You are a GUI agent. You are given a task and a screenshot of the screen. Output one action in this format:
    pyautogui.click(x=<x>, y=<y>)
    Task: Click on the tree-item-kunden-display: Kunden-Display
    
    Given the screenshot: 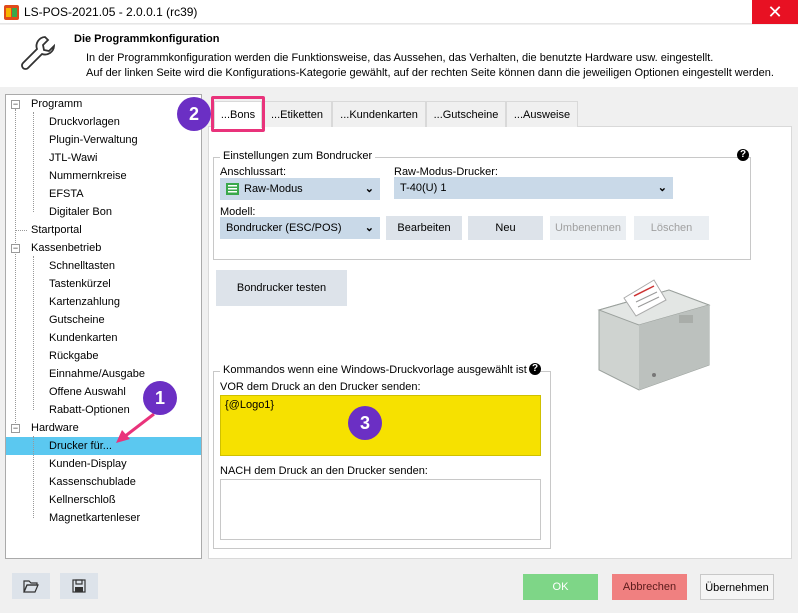 What is the action you would take?
    pyautogui.click(x=88, y=464)
    